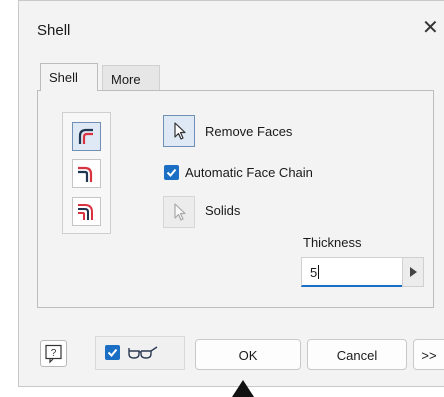  What do you see at coordinates (223, 210) in the screenshot?
I see `solids-label: Solids` at bounding box center [223, 210].